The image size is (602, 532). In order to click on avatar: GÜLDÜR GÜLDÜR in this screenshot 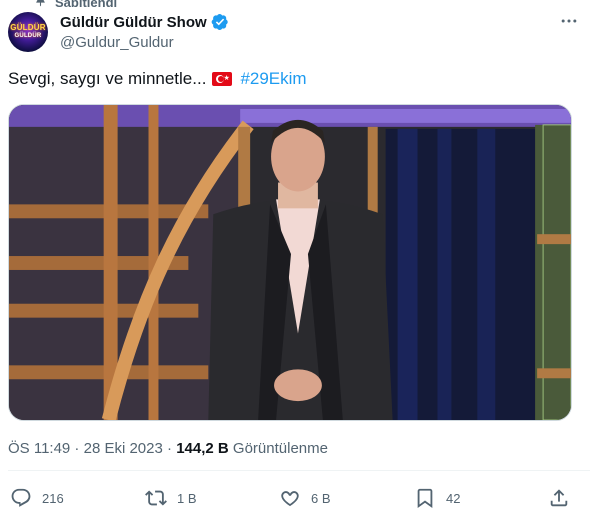, I will do `click(28, 32)`.